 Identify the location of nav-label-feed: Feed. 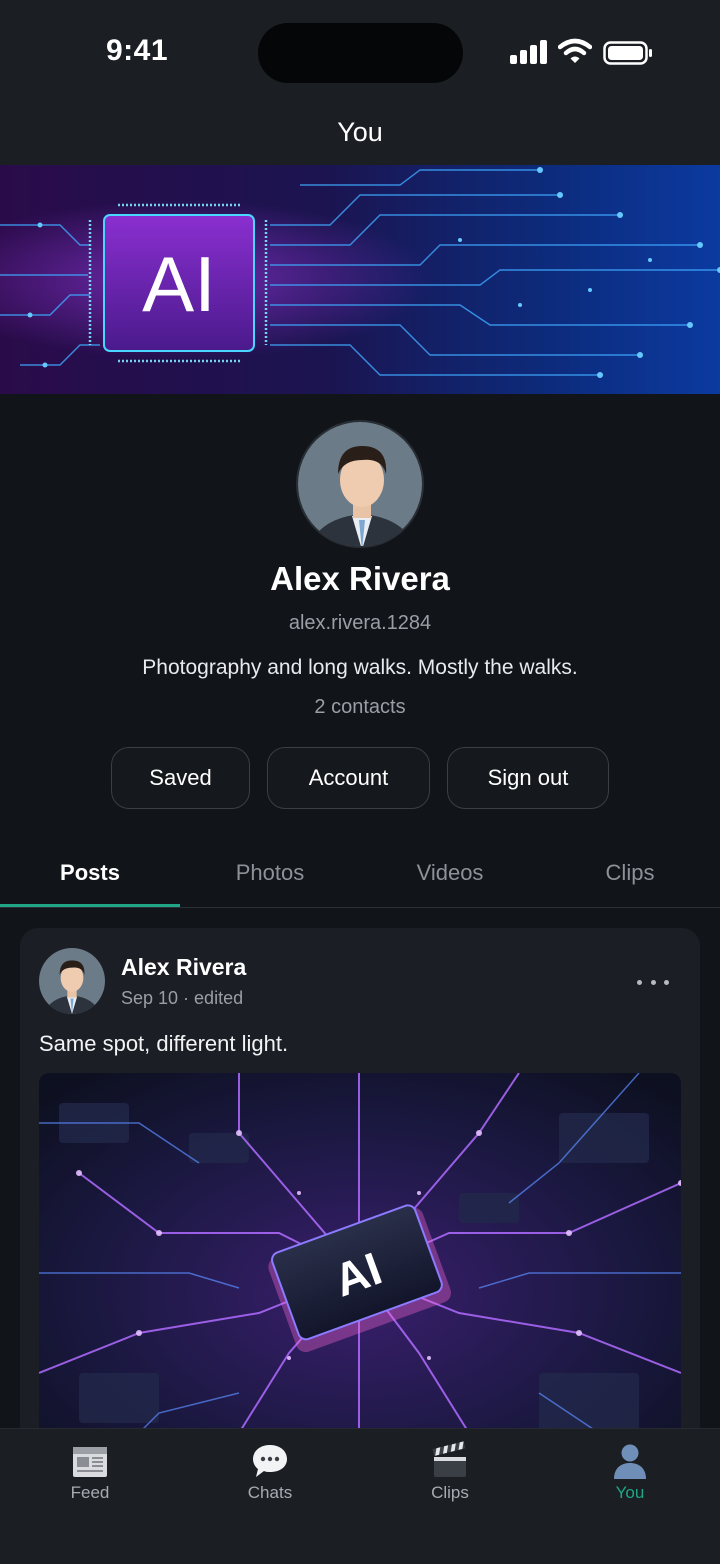
(90, 1492).